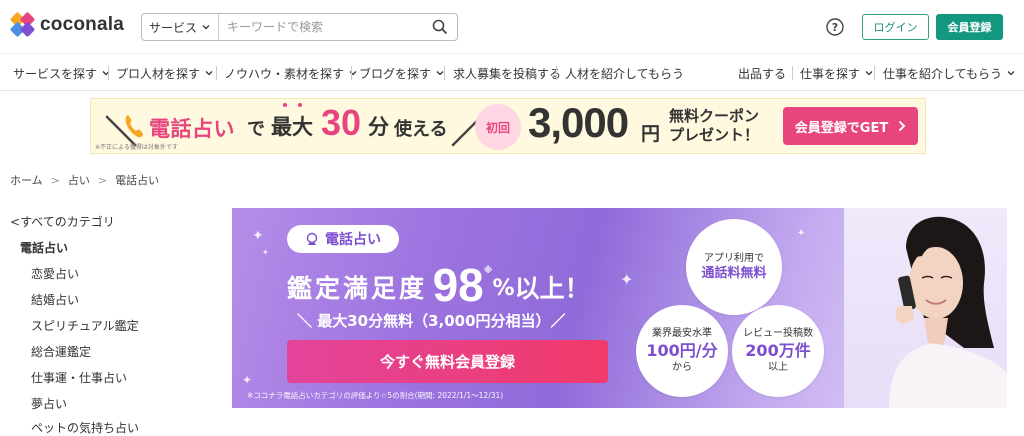 The height and width of the screenshot is (436, 1024). What do you see at coordinates (137, 180) in the screenshot?
I see `breadcrumb-current: 電話占い` at bounding box center [137, 180].